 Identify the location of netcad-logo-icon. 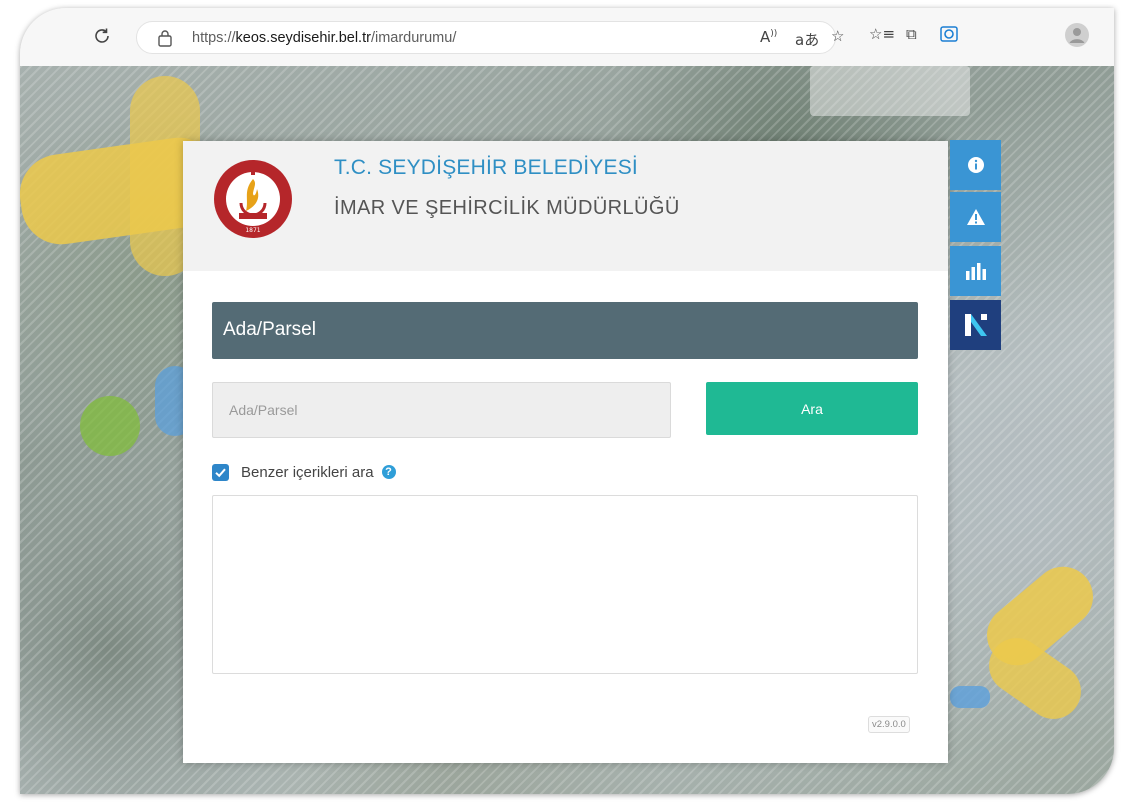
(975, 325).